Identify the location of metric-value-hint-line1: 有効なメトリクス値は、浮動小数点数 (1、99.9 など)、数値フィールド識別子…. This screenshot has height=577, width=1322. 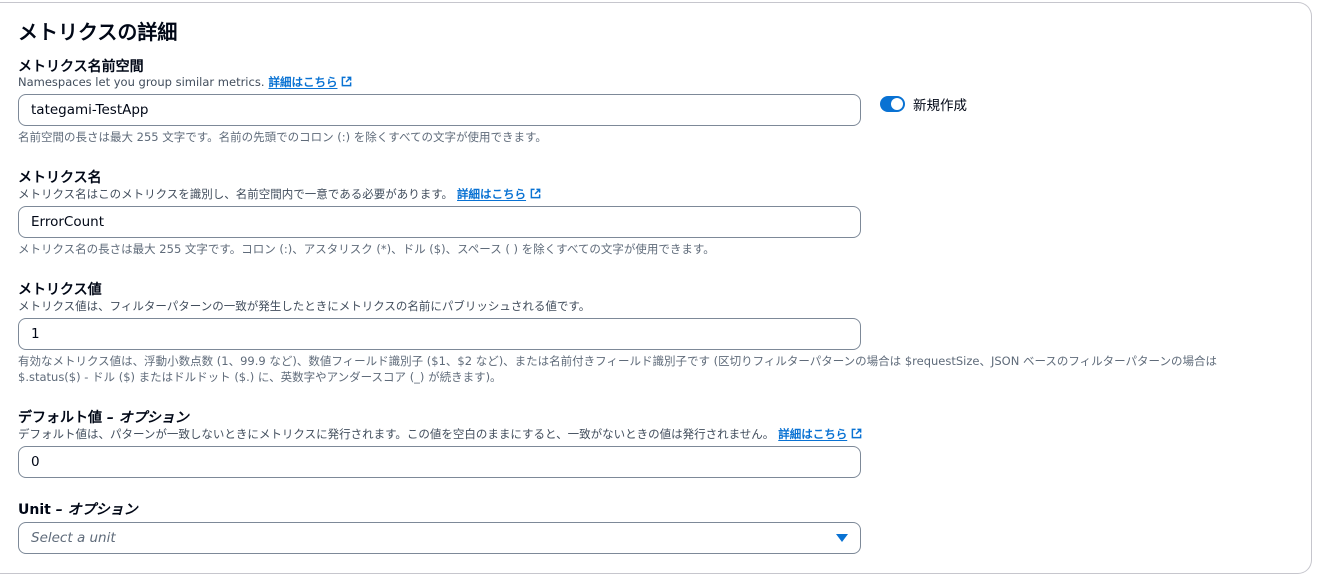
(617, 361).